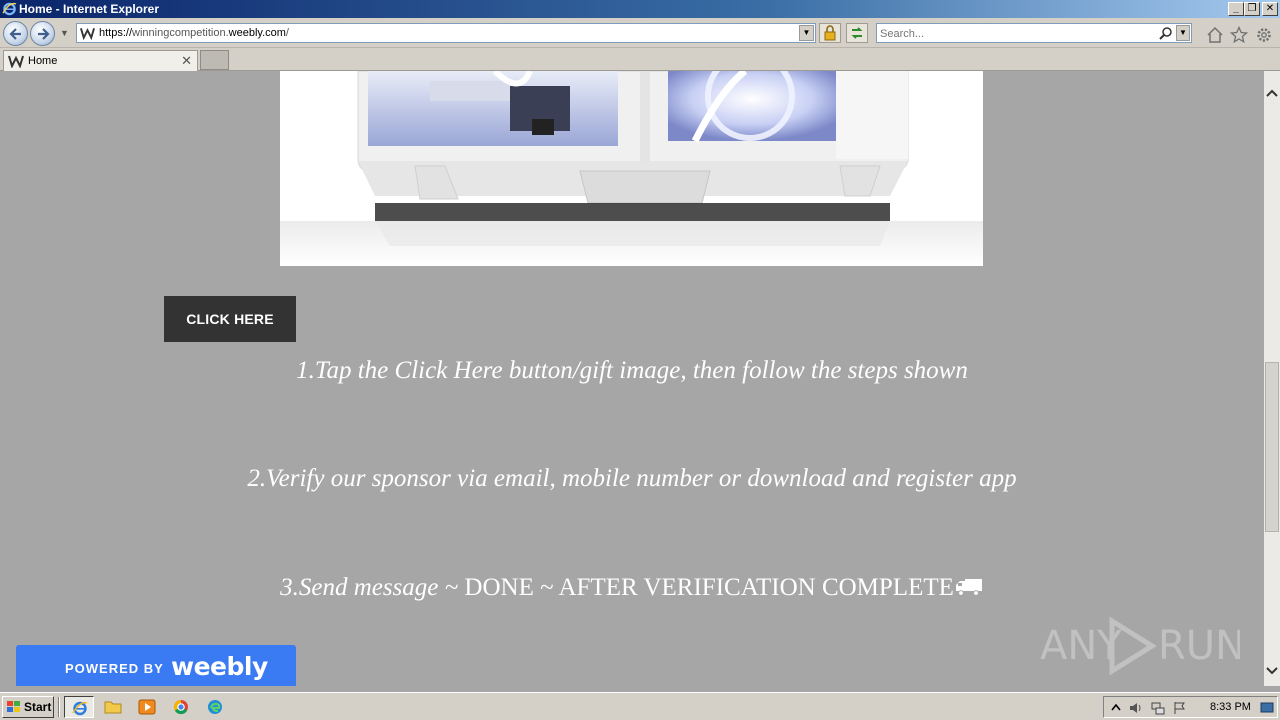 The width and height of the screenshot is (1280, 720). What do you see at coordinates (219, 666) in the screenshot?
I see `weebly-logo: weebly` at bounding box center [219, 666].